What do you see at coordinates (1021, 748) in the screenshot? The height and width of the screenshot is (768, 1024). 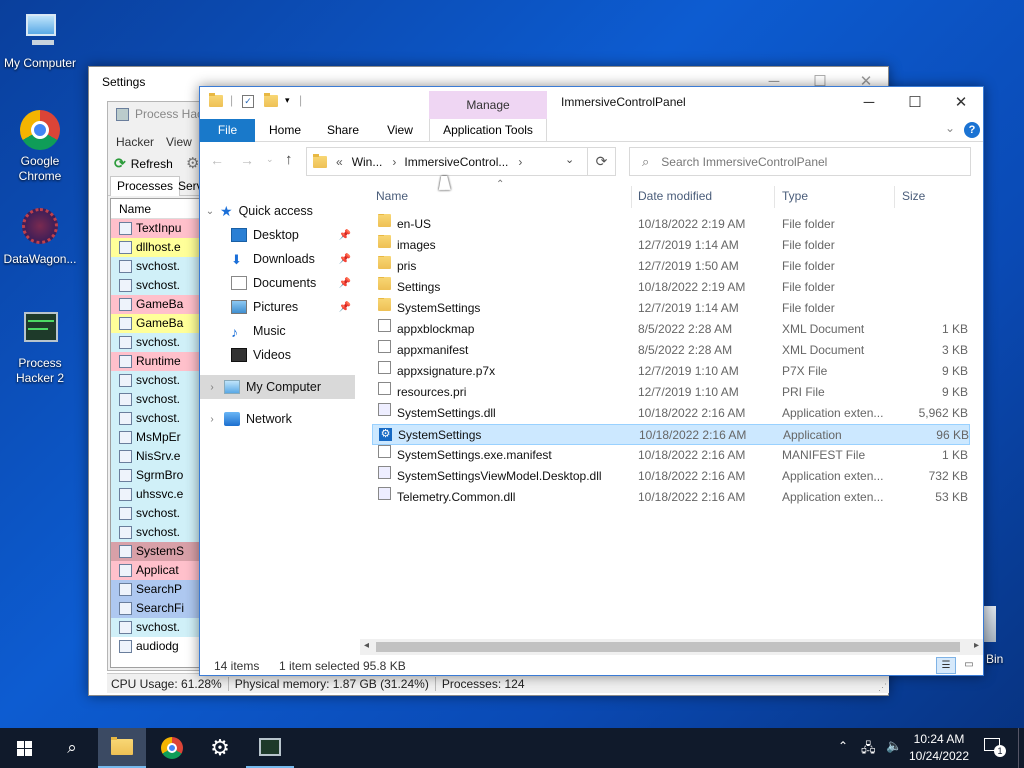 I see `show-desktop-button` at bounding box center [1021, 748].